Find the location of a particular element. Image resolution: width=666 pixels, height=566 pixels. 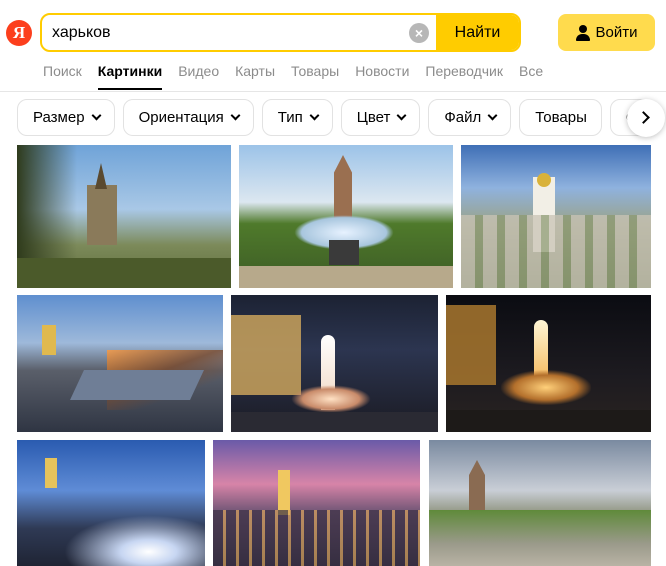

user-icon is located at coordinates (582, 32).